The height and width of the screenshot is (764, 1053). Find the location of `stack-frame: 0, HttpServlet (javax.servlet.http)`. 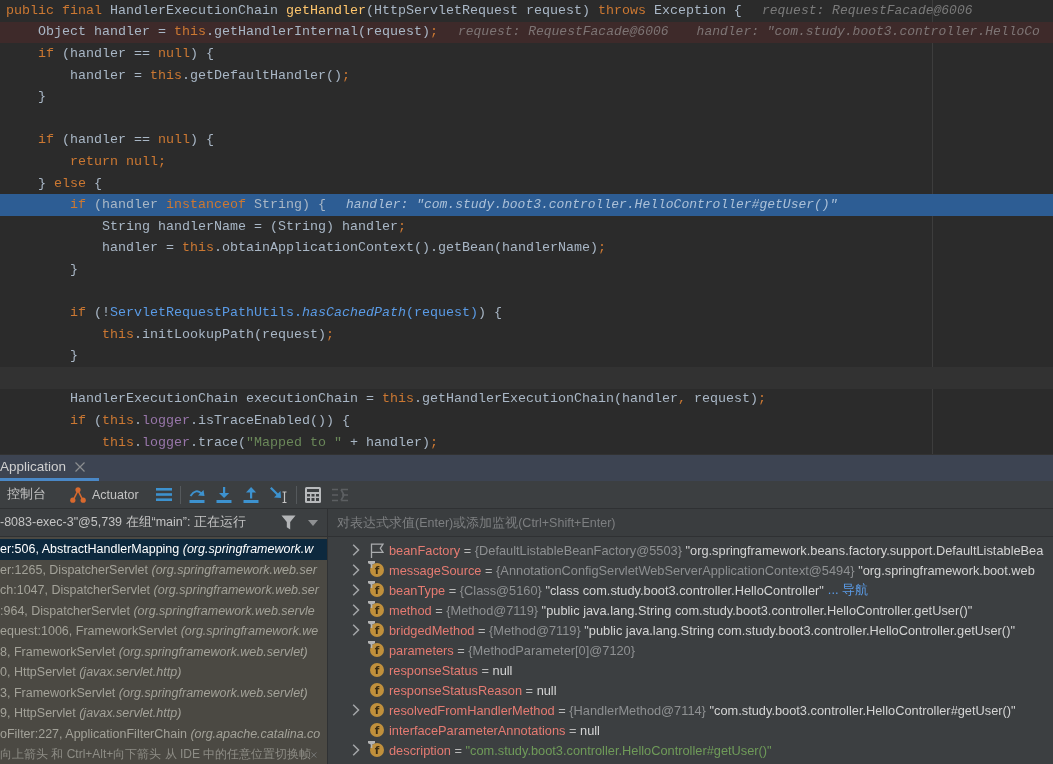

stack-frame: 0, HttpServlet (javax.servlet.http) is located at coordinates (163, 672).